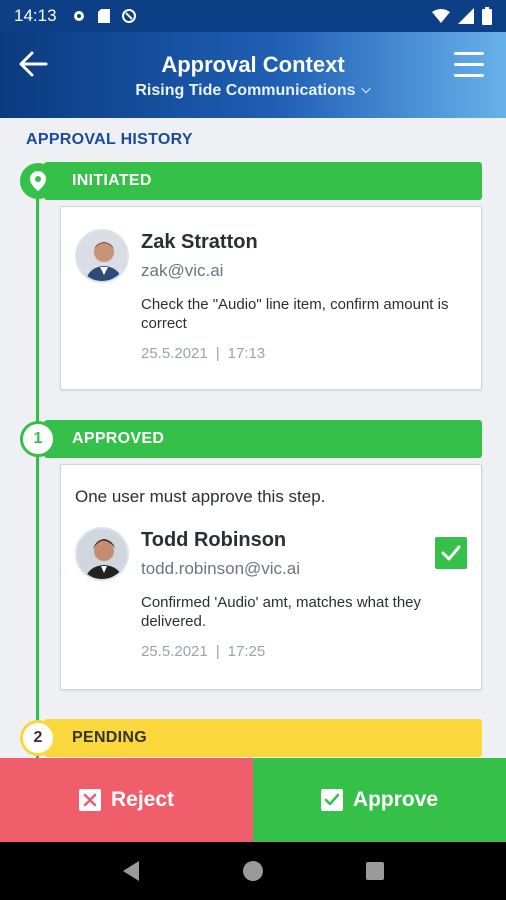 Image resolution: width=506 pixels, height=900 pixels. I want to click on step-label: APPROVED, so click(118, 438).